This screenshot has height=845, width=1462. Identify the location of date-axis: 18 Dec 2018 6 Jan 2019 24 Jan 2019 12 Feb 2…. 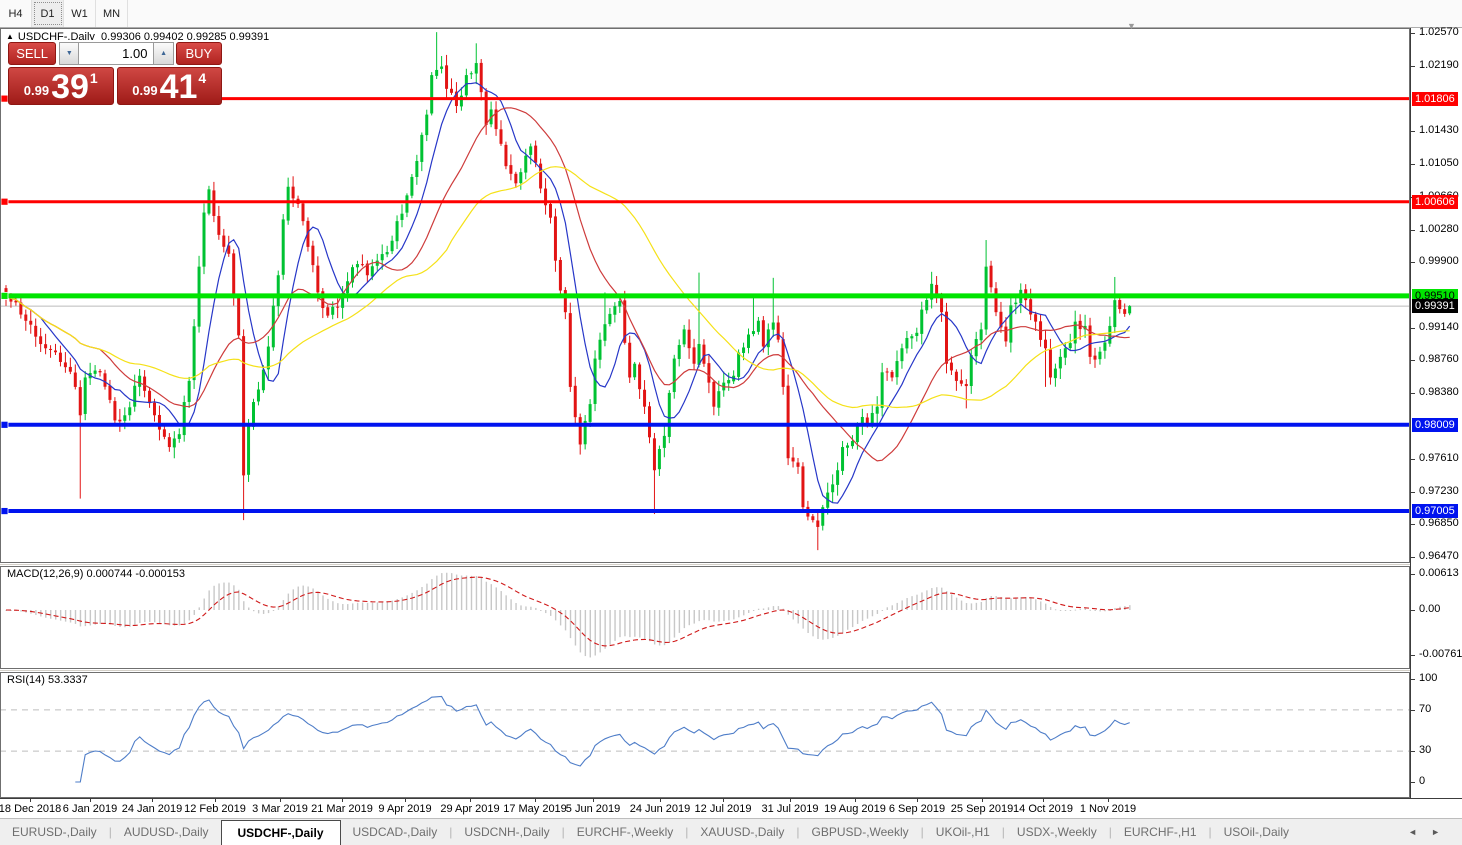
(731, 808).